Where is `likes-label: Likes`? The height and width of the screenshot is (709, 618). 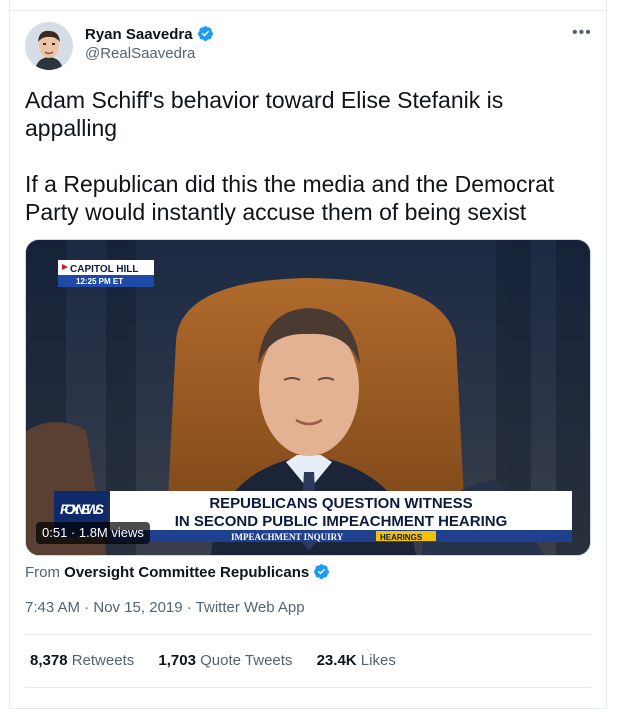
likes-label: Likes is located at coordinates (378, 660).